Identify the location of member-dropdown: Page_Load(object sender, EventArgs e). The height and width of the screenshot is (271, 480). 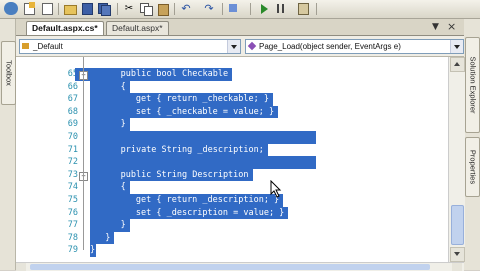
(354, 46).